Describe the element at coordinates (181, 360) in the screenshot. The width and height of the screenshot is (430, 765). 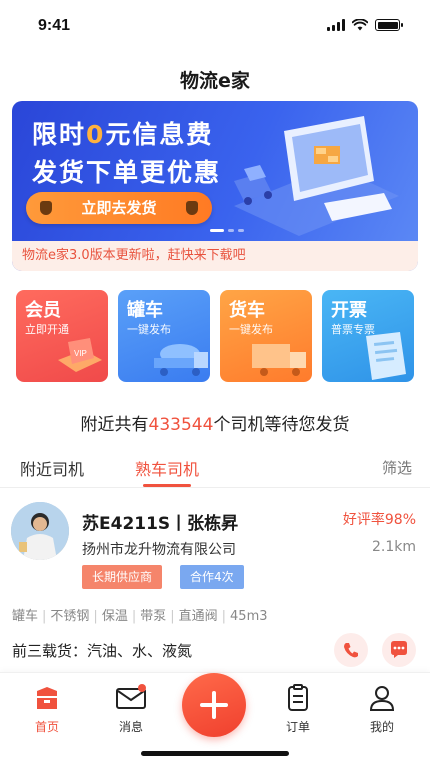
I see `tanker-truck-icon` at that location.